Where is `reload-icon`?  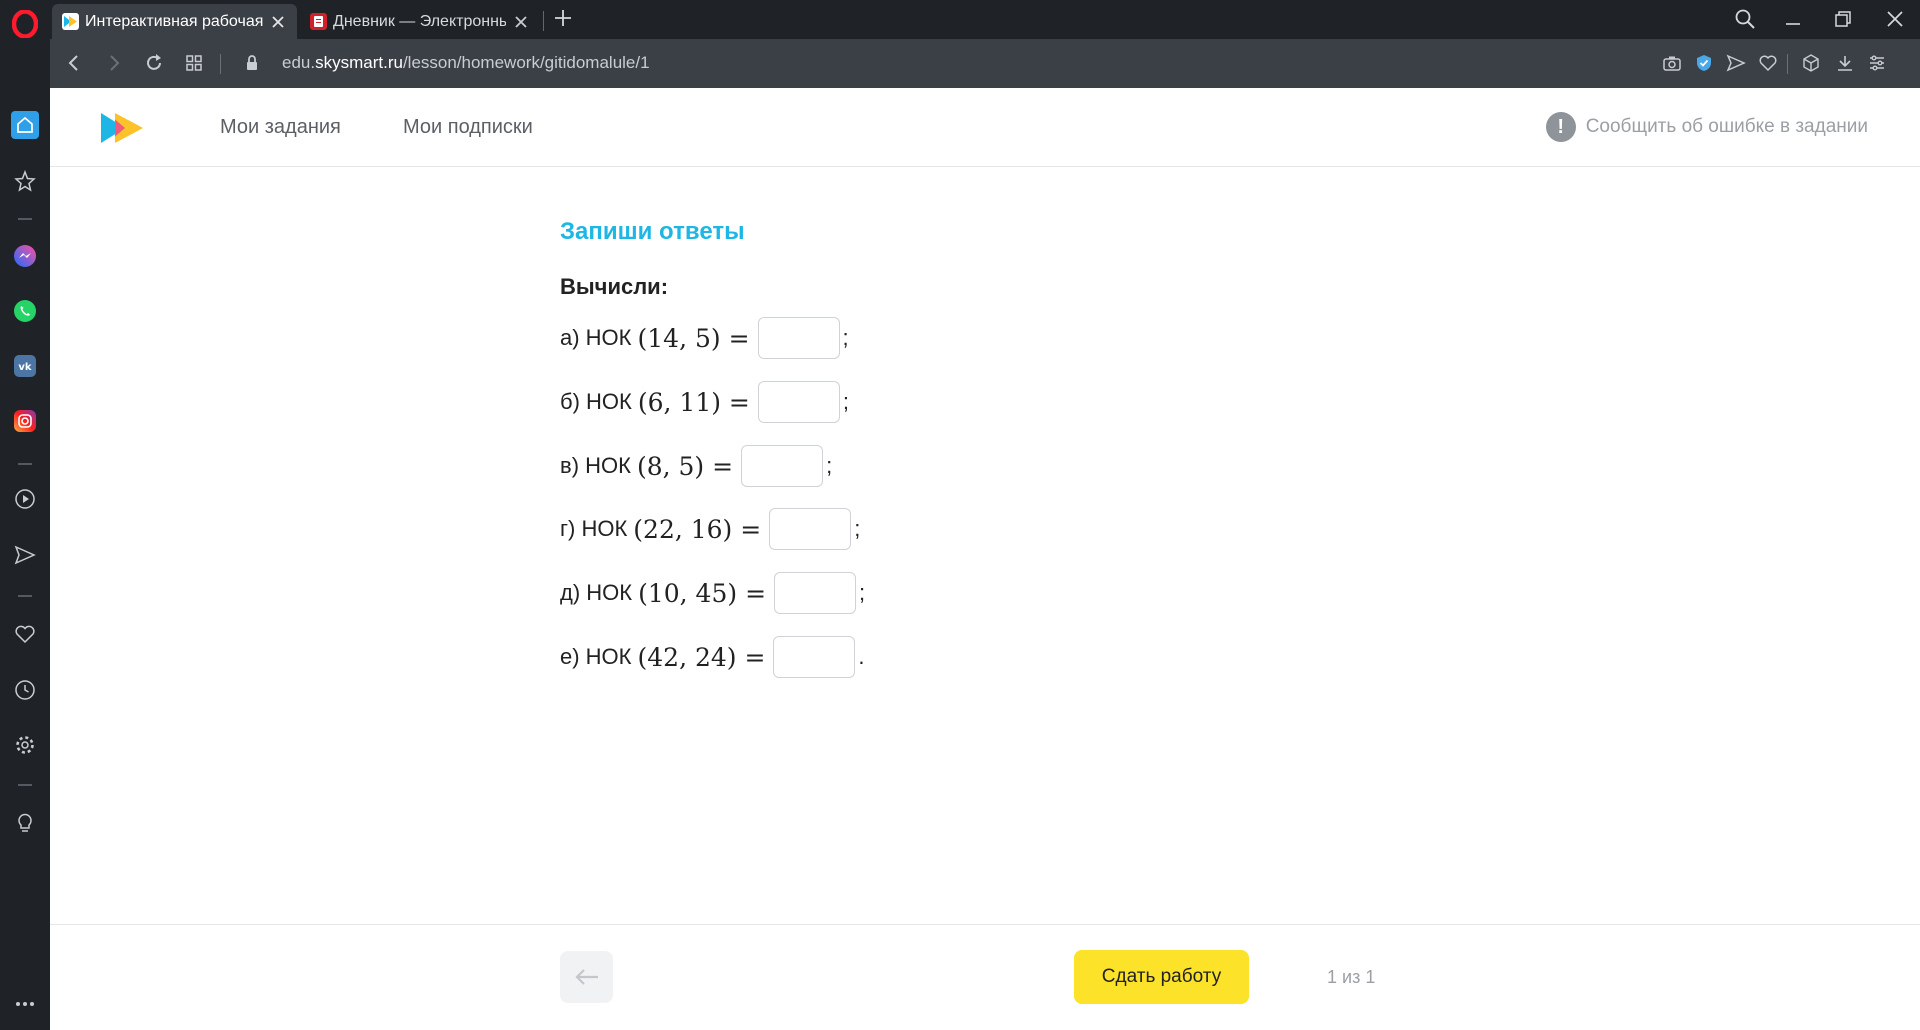 reload-icon is located at coordinates (154, 63).